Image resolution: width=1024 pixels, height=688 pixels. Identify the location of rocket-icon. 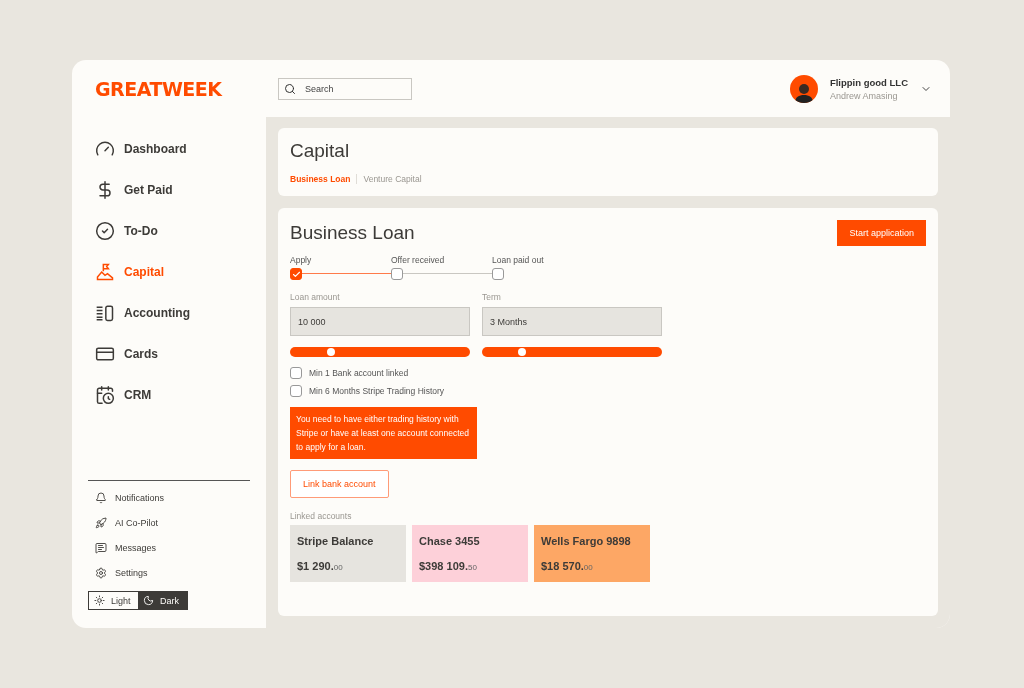
(101, 523).